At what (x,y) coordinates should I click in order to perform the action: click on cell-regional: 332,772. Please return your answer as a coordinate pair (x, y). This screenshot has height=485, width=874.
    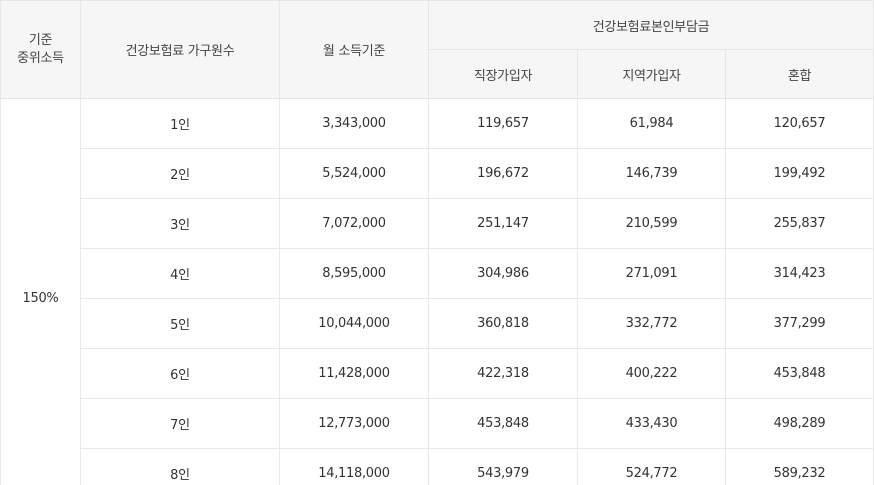
    Looking at the image, I should click on (651, 323).